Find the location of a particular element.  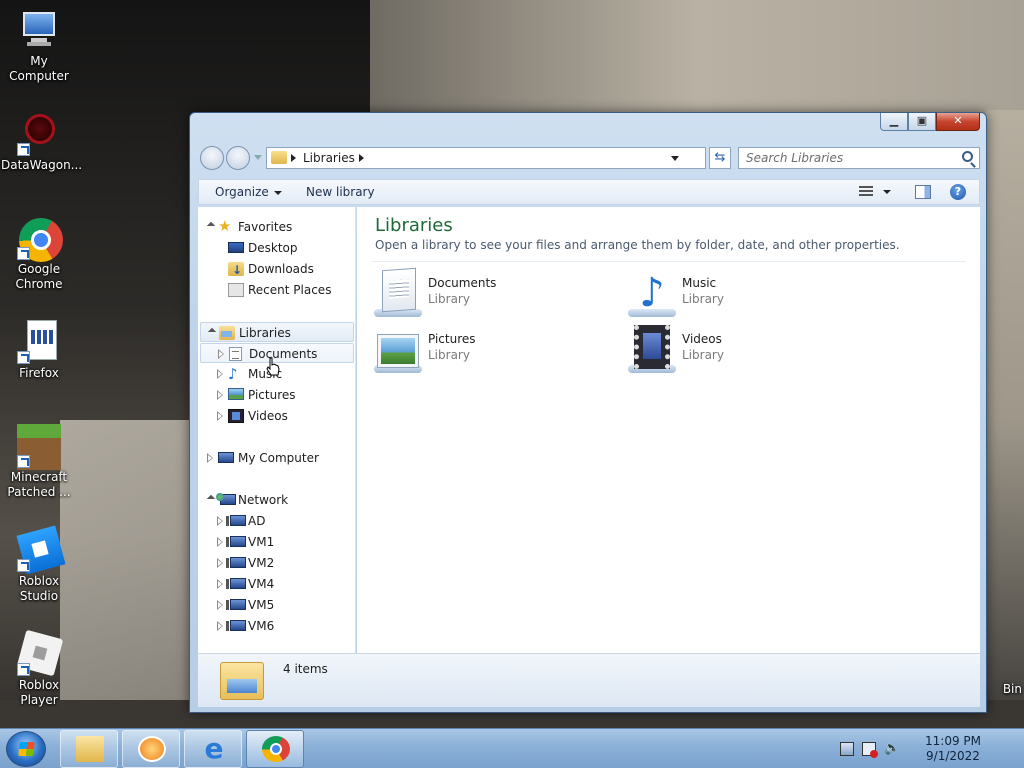

tree-favorites: ★ Favorites is located at coordinates (276, 227).